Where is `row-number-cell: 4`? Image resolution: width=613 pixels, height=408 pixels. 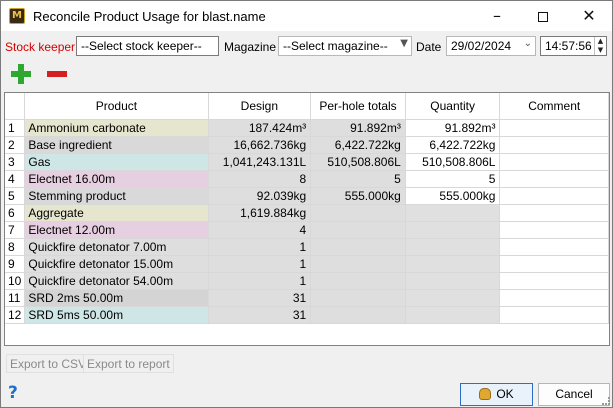 row-number-cell: 4 is located at coordinates (15, 179).